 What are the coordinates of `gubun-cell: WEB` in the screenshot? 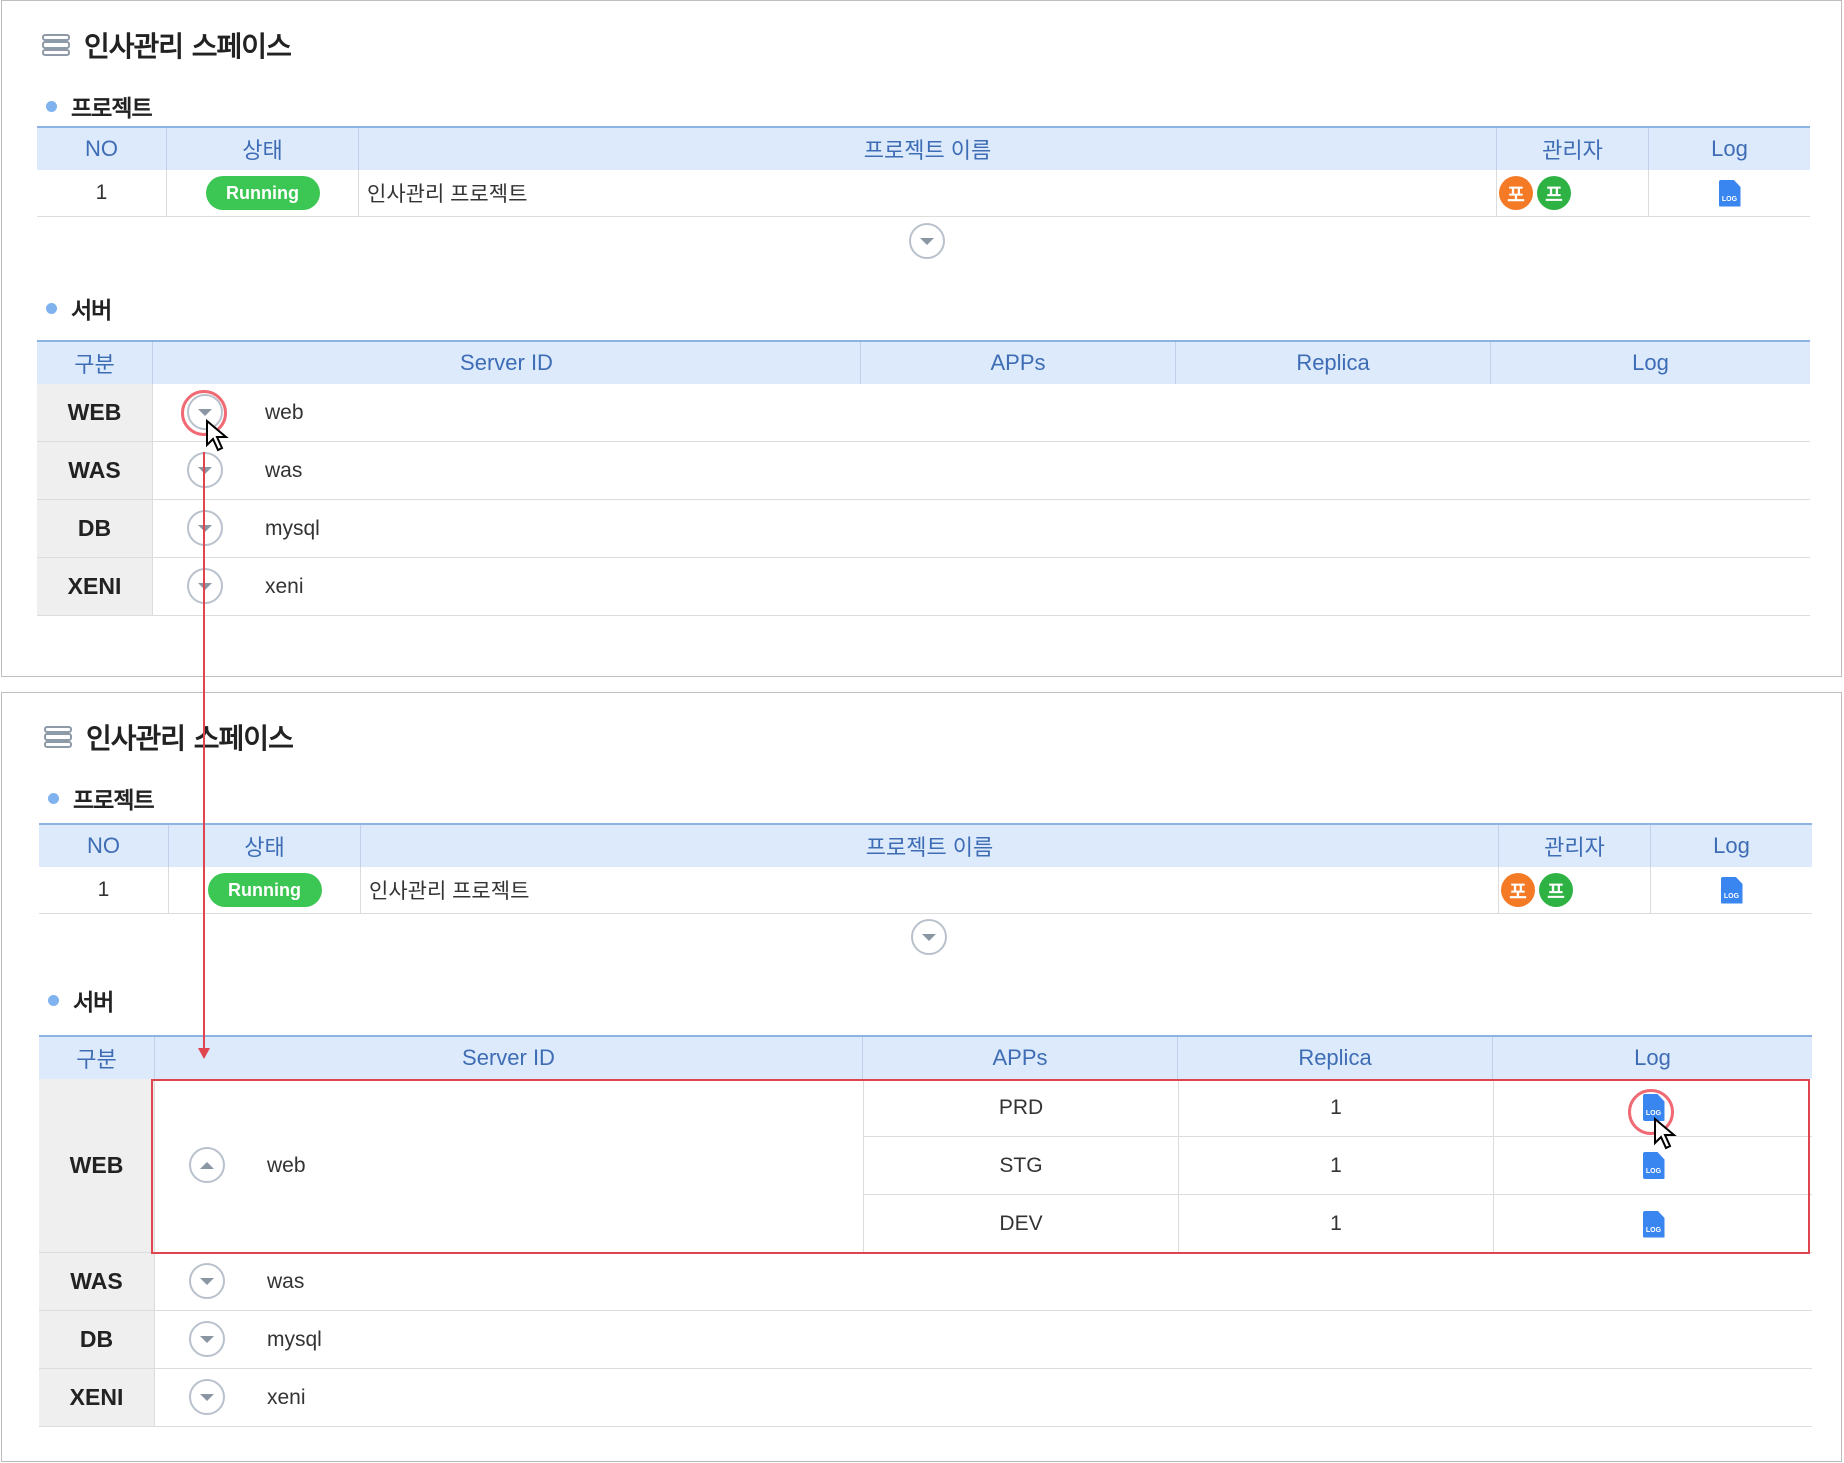 It's located at (97, 1165).